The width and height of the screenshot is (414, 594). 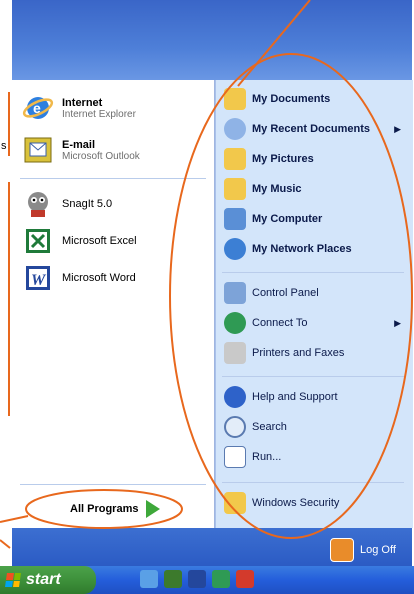 What do you see at coordinates (235, 159) in the screenshot?
I see `folder-pictures-icon` at bounding box center [235, 159].